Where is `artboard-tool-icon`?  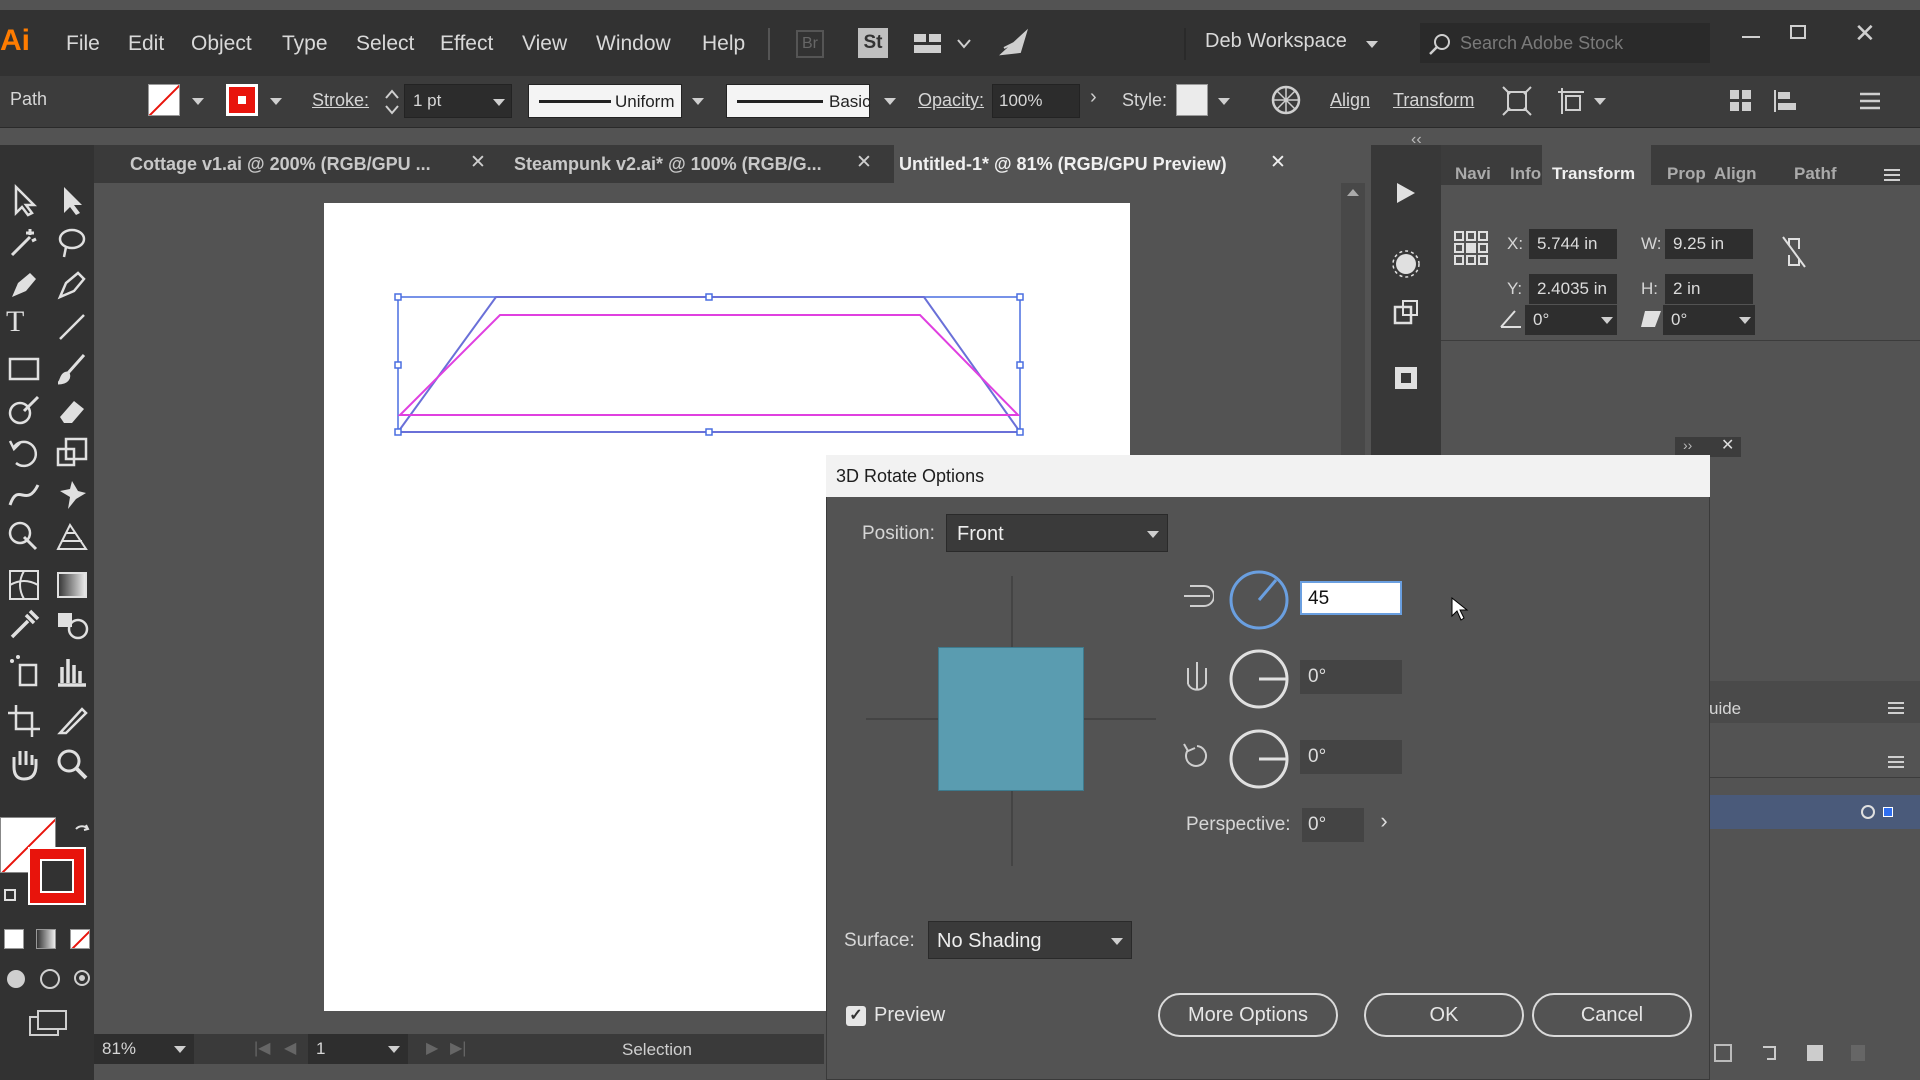
artboard-tool-icon is located at coordinates (24, 721).